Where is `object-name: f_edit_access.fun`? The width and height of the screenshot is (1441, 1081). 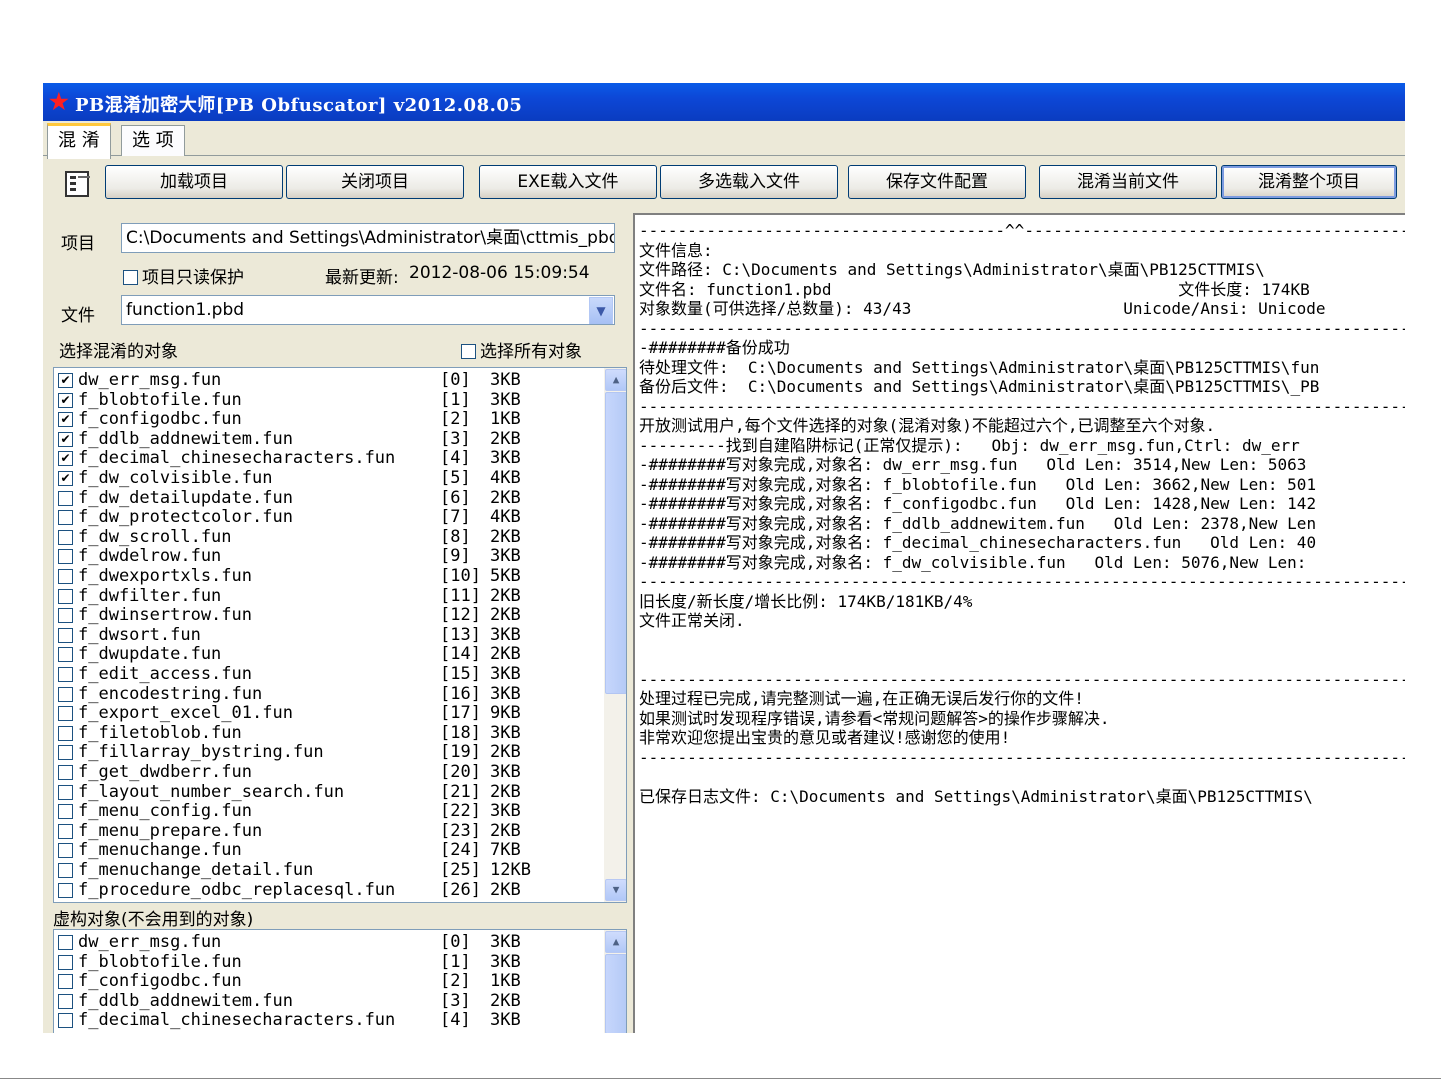 object-name: f_edit_access.fun is located at coordinates (165, 674).